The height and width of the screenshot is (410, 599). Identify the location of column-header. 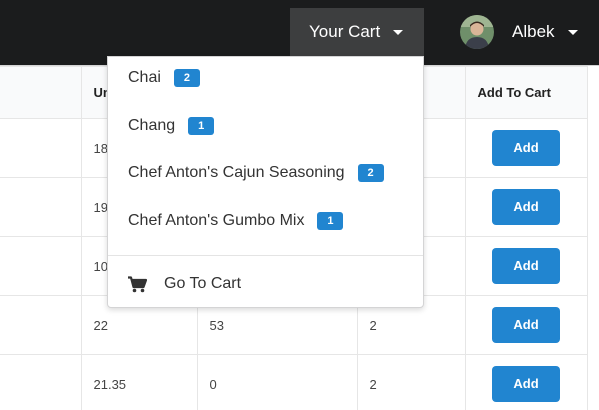
(41, 92).